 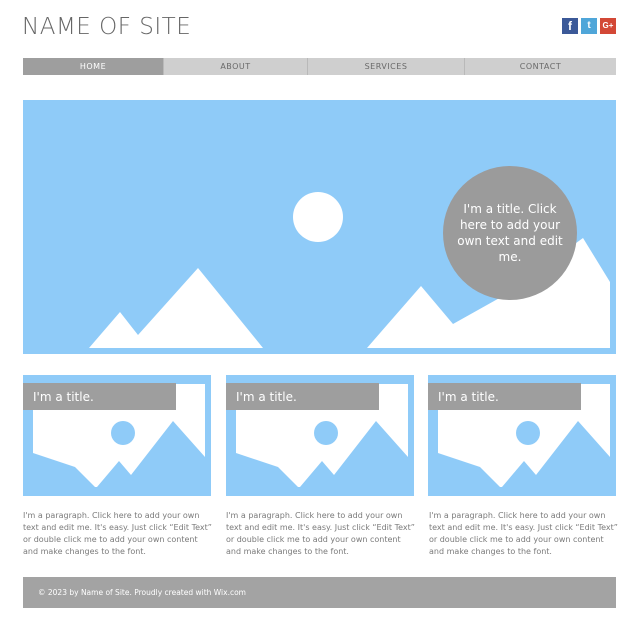 What do you see at coordinates (570, 26) in the screenshot?
I see `facebook-icon: f` at bounding box center [570, 26].